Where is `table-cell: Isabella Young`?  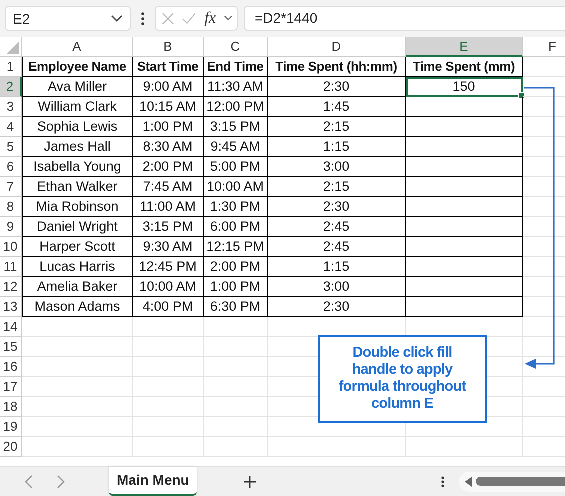
table-cell: Isabella Young is located at coordinates (77, 167).